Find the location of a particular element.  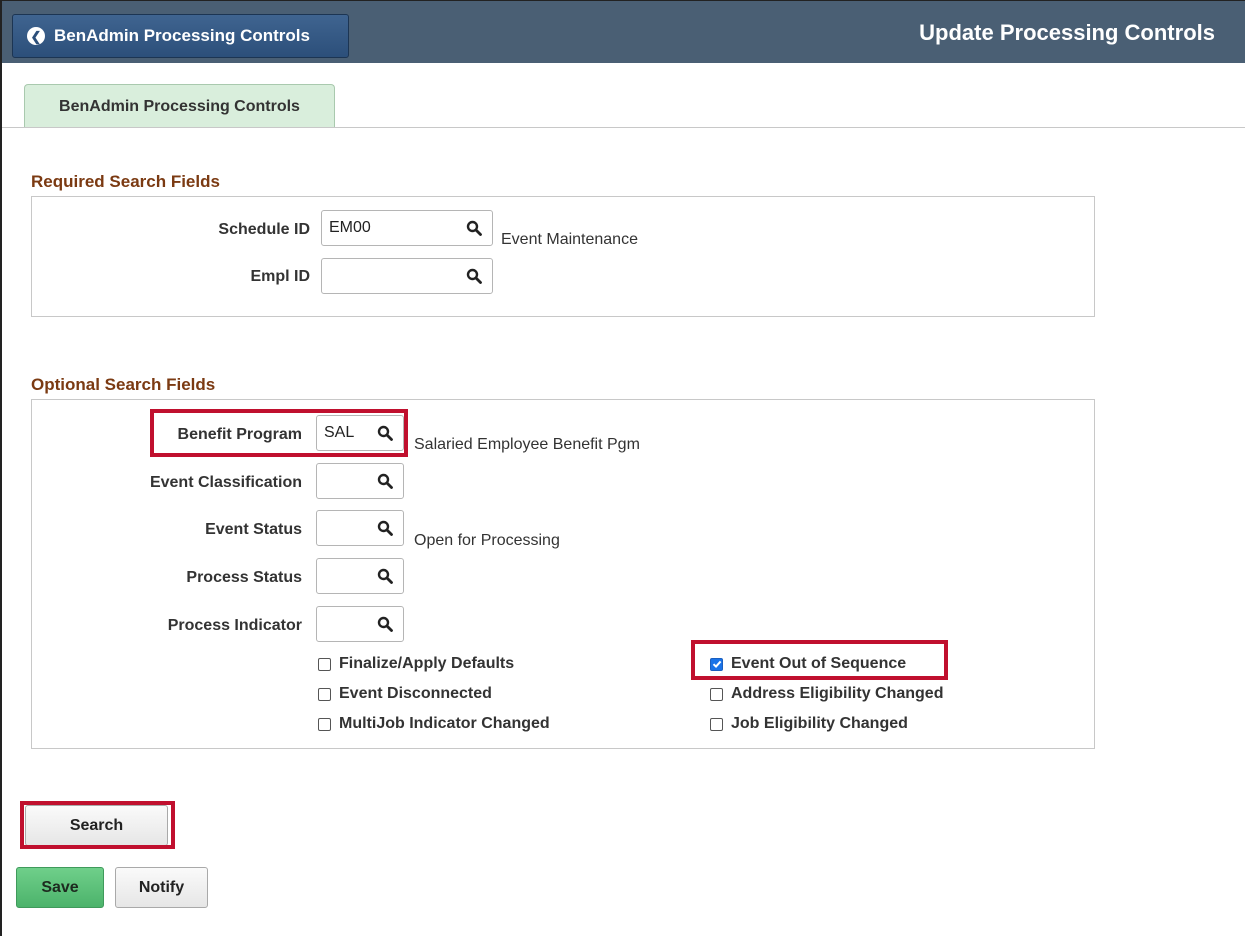

empl-id-input is located at coordinates (387, 276).